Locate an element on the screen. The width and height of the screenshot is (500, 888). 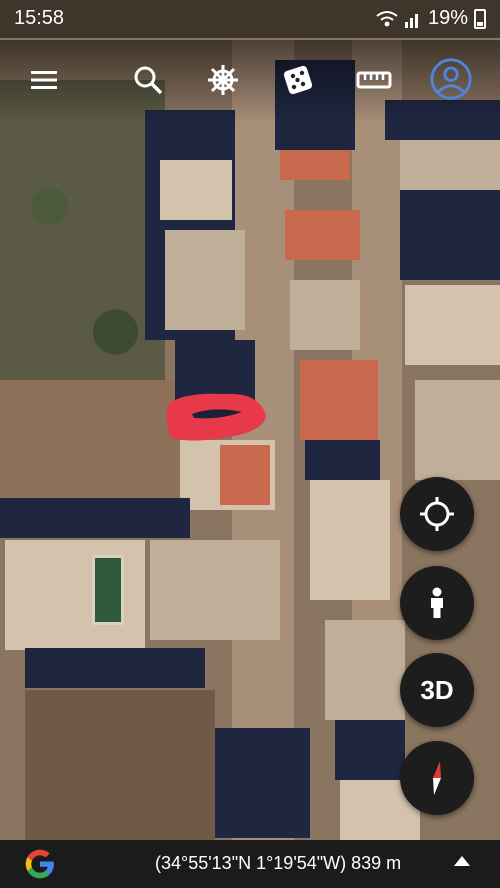
street-view-button is located at coordinates (437, 603).